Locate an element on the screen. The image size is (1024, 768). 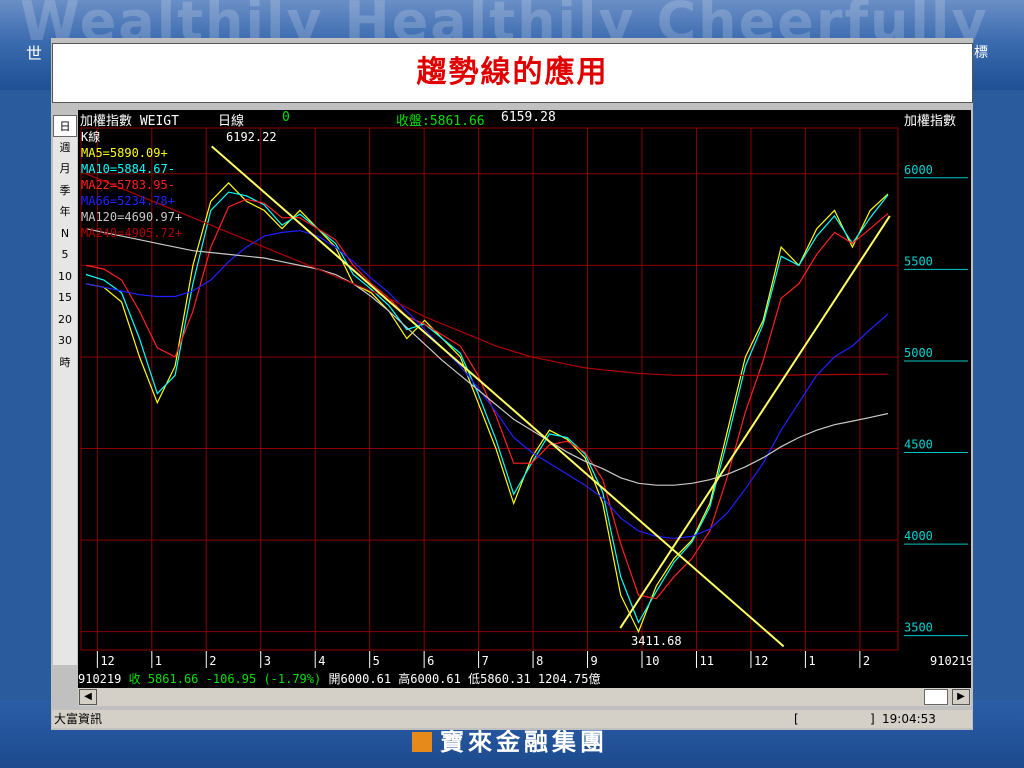
info-close: 收 5861.66 is located at coordinates (163, 679).